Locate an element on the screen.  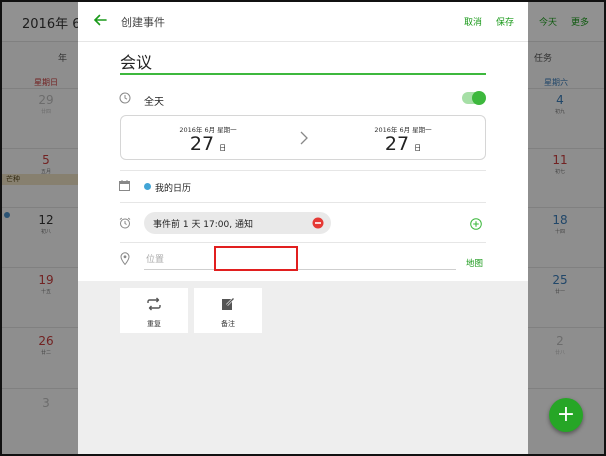
location-input is located at coordinates (300, 260).